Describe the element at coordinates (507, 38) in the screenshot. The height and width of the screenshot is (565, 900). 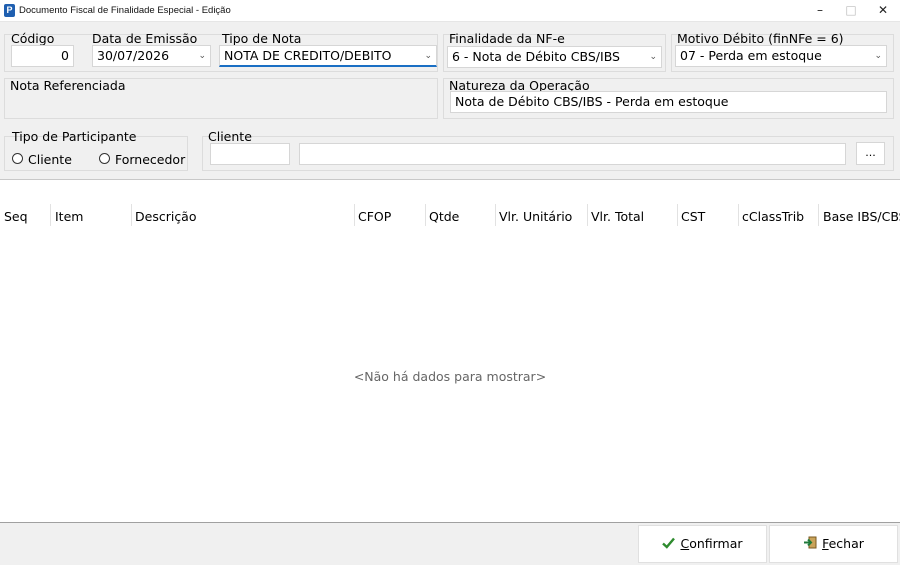
I see `finalidade-label: Finalidade da NF-e` at that location.